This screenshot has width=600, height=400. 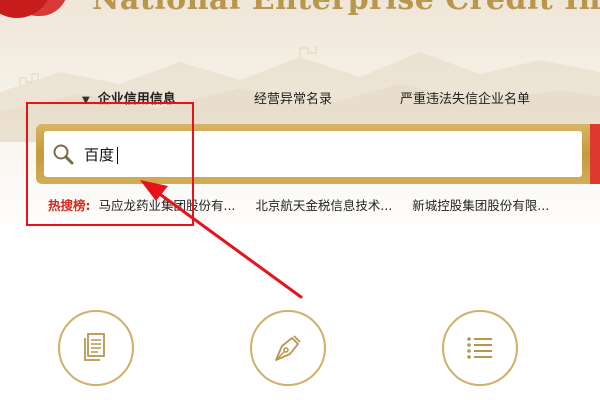 I want to click on search-box, so click(x=313, y=154).